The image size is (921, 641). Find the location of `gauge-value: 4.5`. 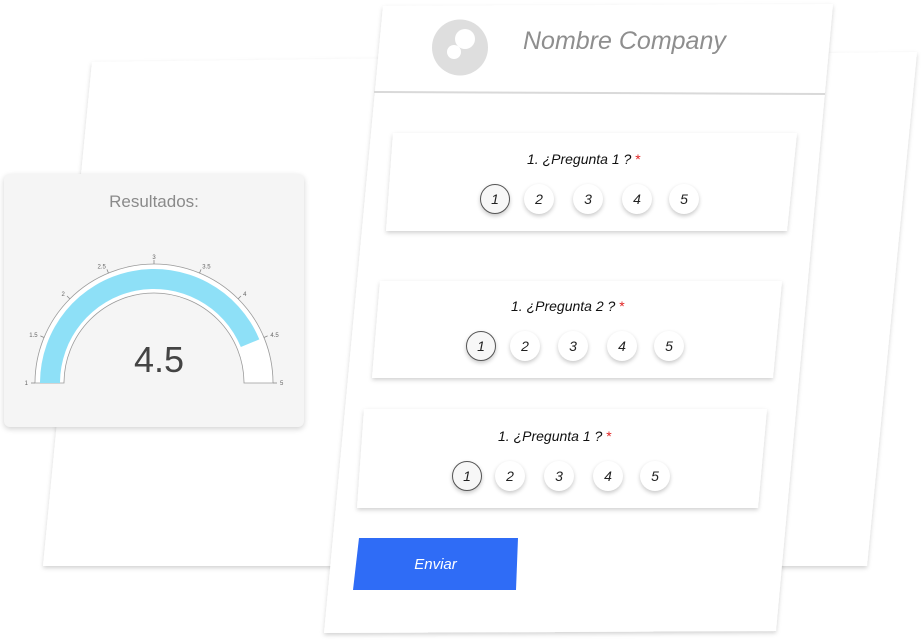

gauge-value: 4.5 is located at coordinates (159, 359).